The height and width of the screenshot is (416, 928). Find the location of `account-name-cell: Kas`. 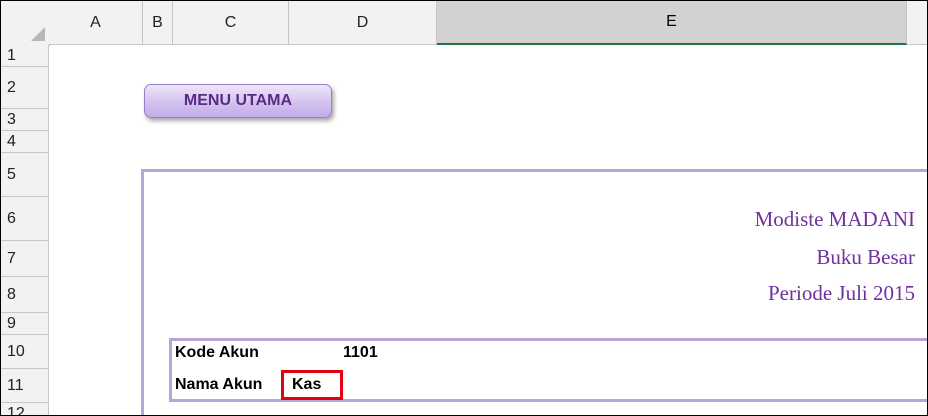

account-name-cell: Kas is located at coordinates (312, 385).